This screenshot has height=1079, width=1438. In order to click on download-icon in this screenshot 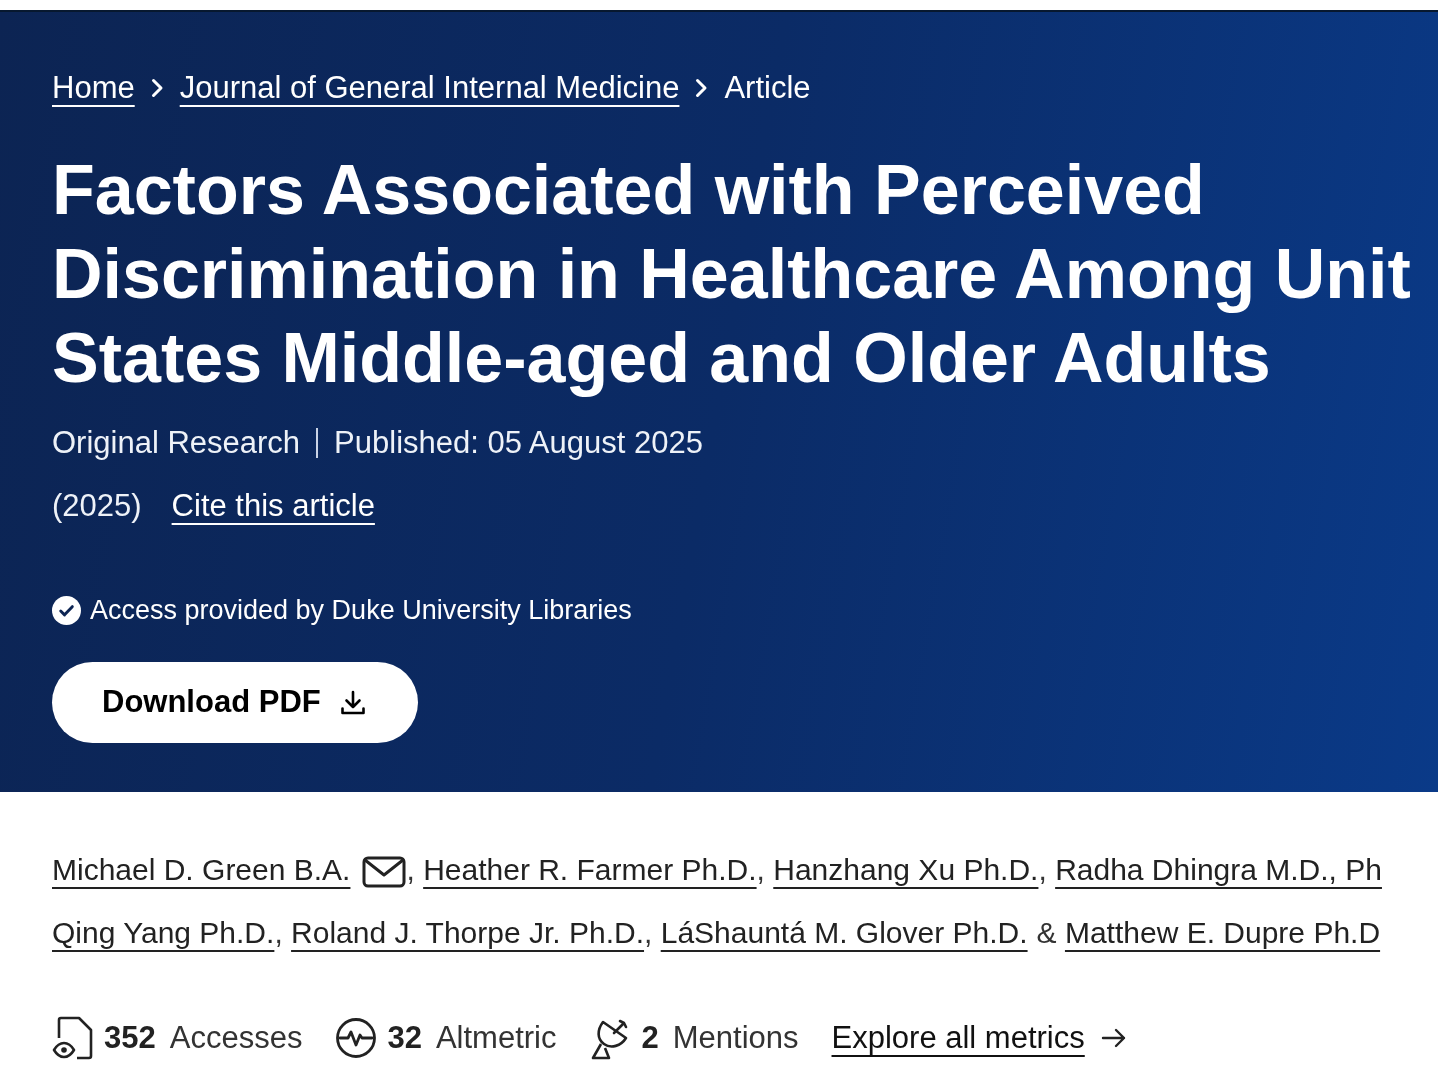, I will do `click(352, 702)`.